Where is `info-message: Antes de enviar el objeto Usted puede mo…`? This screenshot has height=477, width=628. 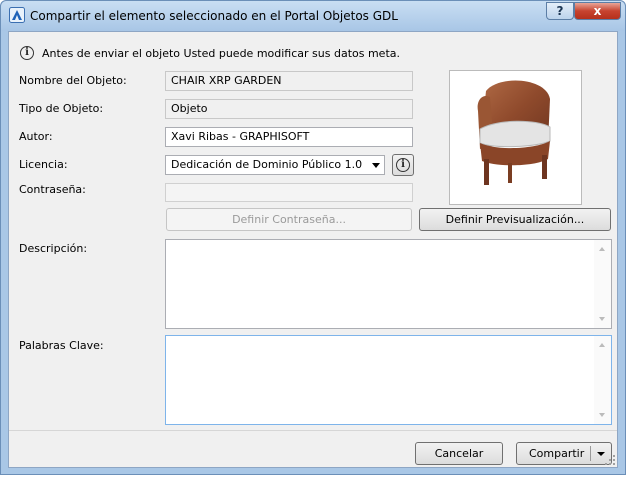
info-message: Antes de enviar el objeto Usted puede mo… is located at coordinates (221, 53).